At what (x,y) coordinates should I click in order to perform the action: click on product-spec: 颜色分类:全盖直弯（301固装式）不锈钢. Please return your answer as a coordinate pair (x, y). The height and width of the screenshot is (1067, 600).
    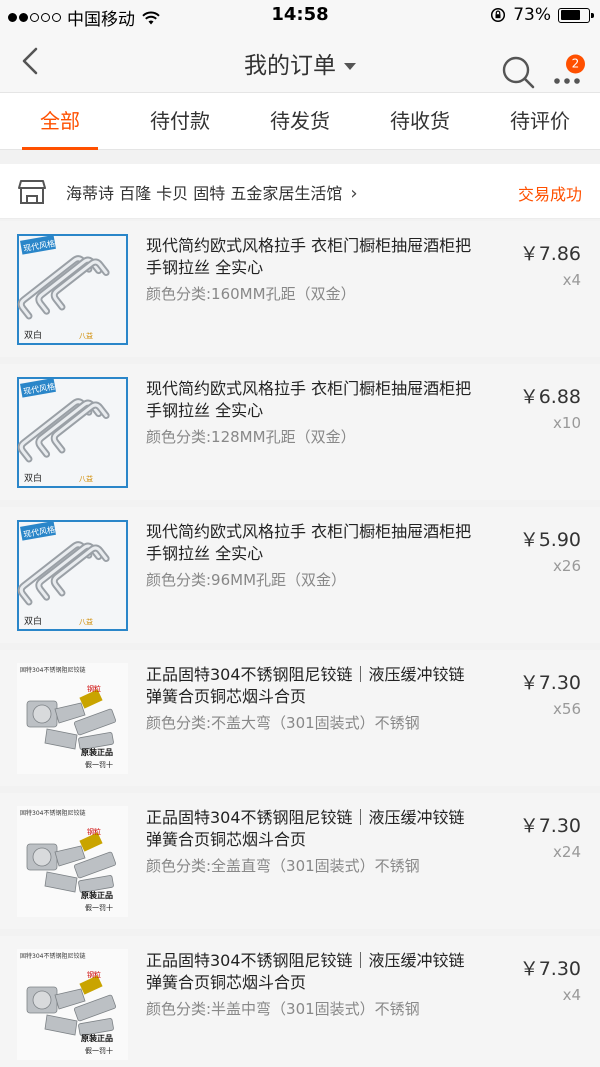
    Looking at the image, I should click on (283, 866).